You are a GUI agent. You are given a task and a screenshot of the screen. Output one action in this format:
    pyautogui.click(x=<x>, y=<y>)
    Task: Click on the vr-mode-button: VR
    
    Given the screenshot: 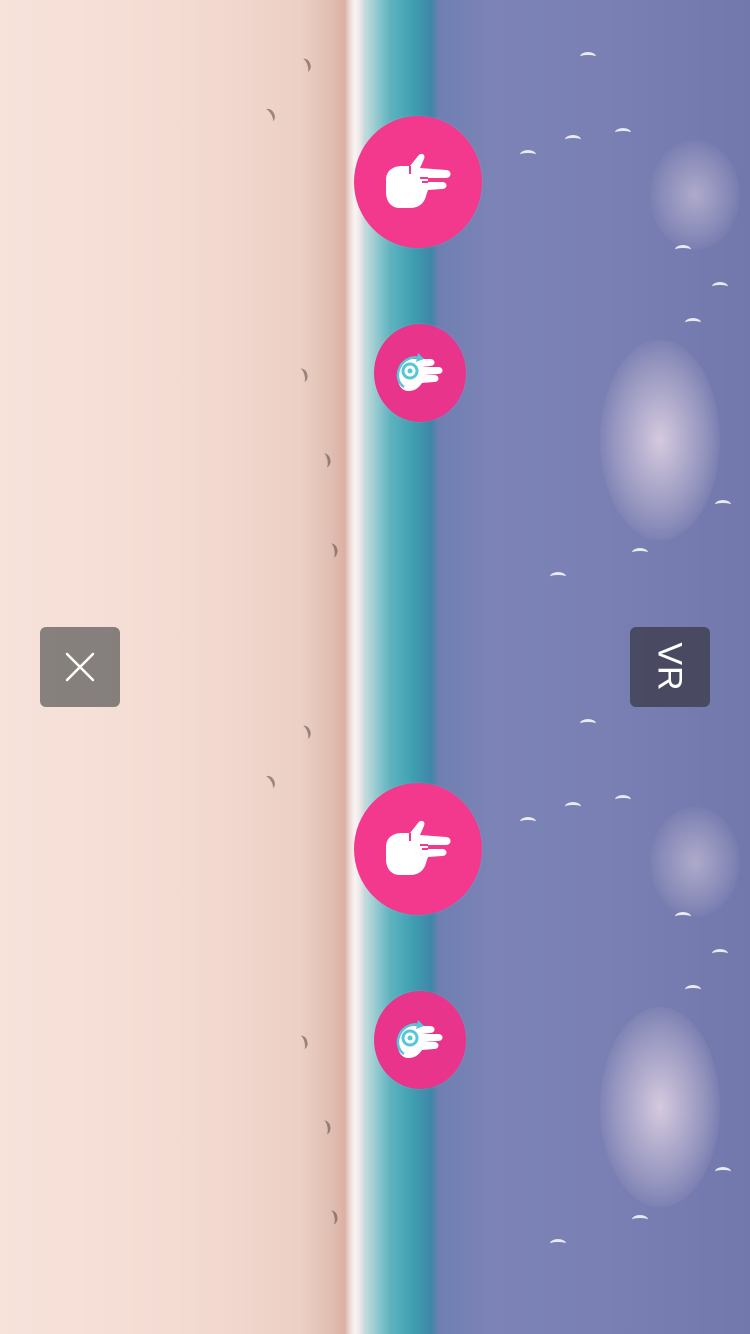 What is the action you would take?
    pyautogui.click(x=670, y=667)
    